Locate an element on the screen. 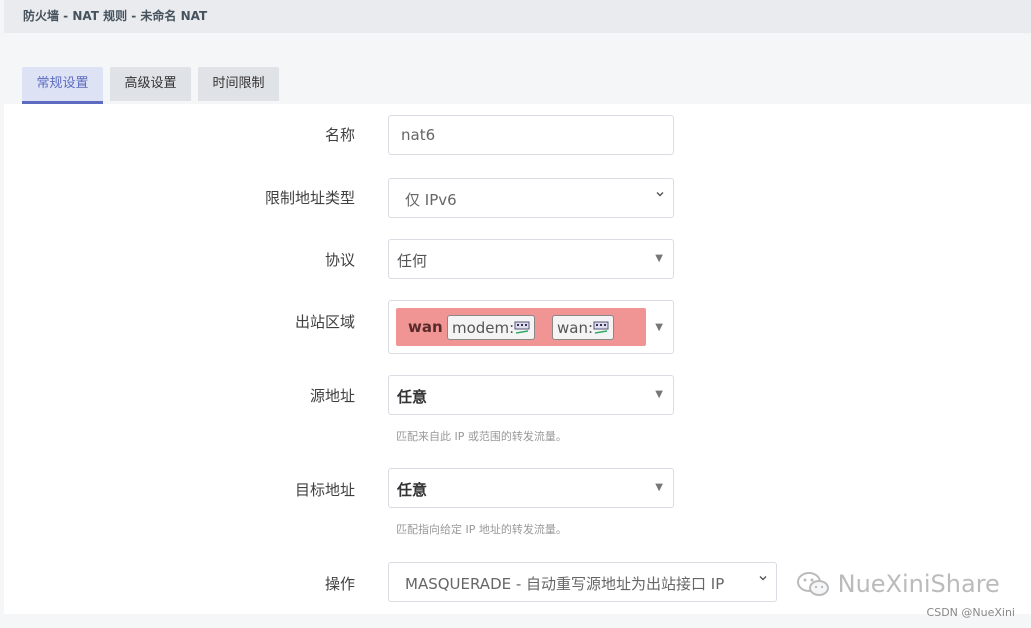 Image resolution: width=1031 pixels, height=628 pixels. zone-badge-wan: wan modem: wan: is located at coordinates (521, 327).